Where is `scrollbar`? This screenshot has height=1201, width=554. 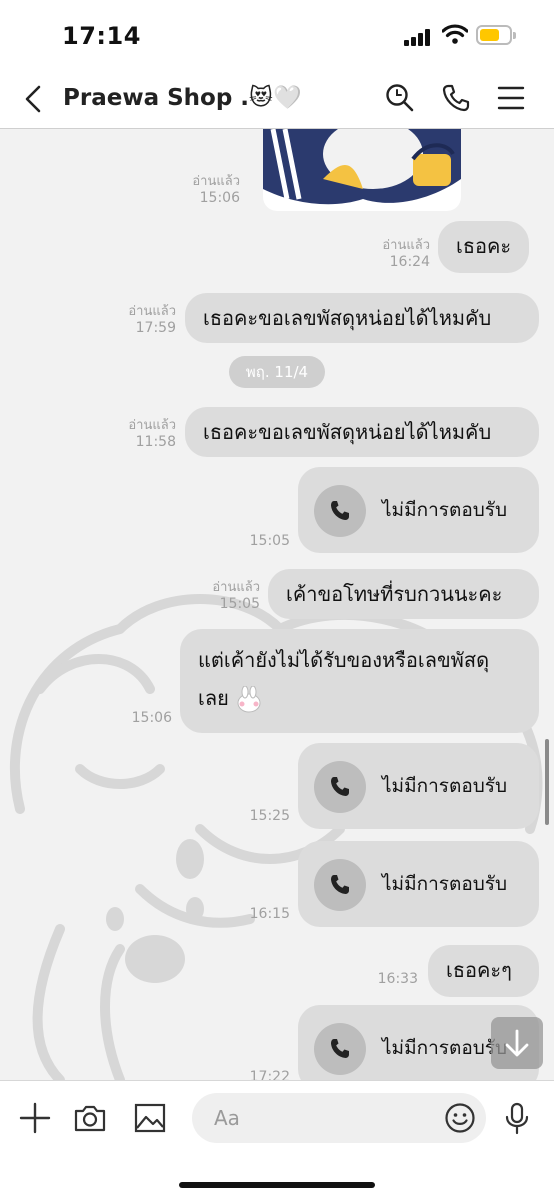 scrollbar is located at coordinates (547, 782).